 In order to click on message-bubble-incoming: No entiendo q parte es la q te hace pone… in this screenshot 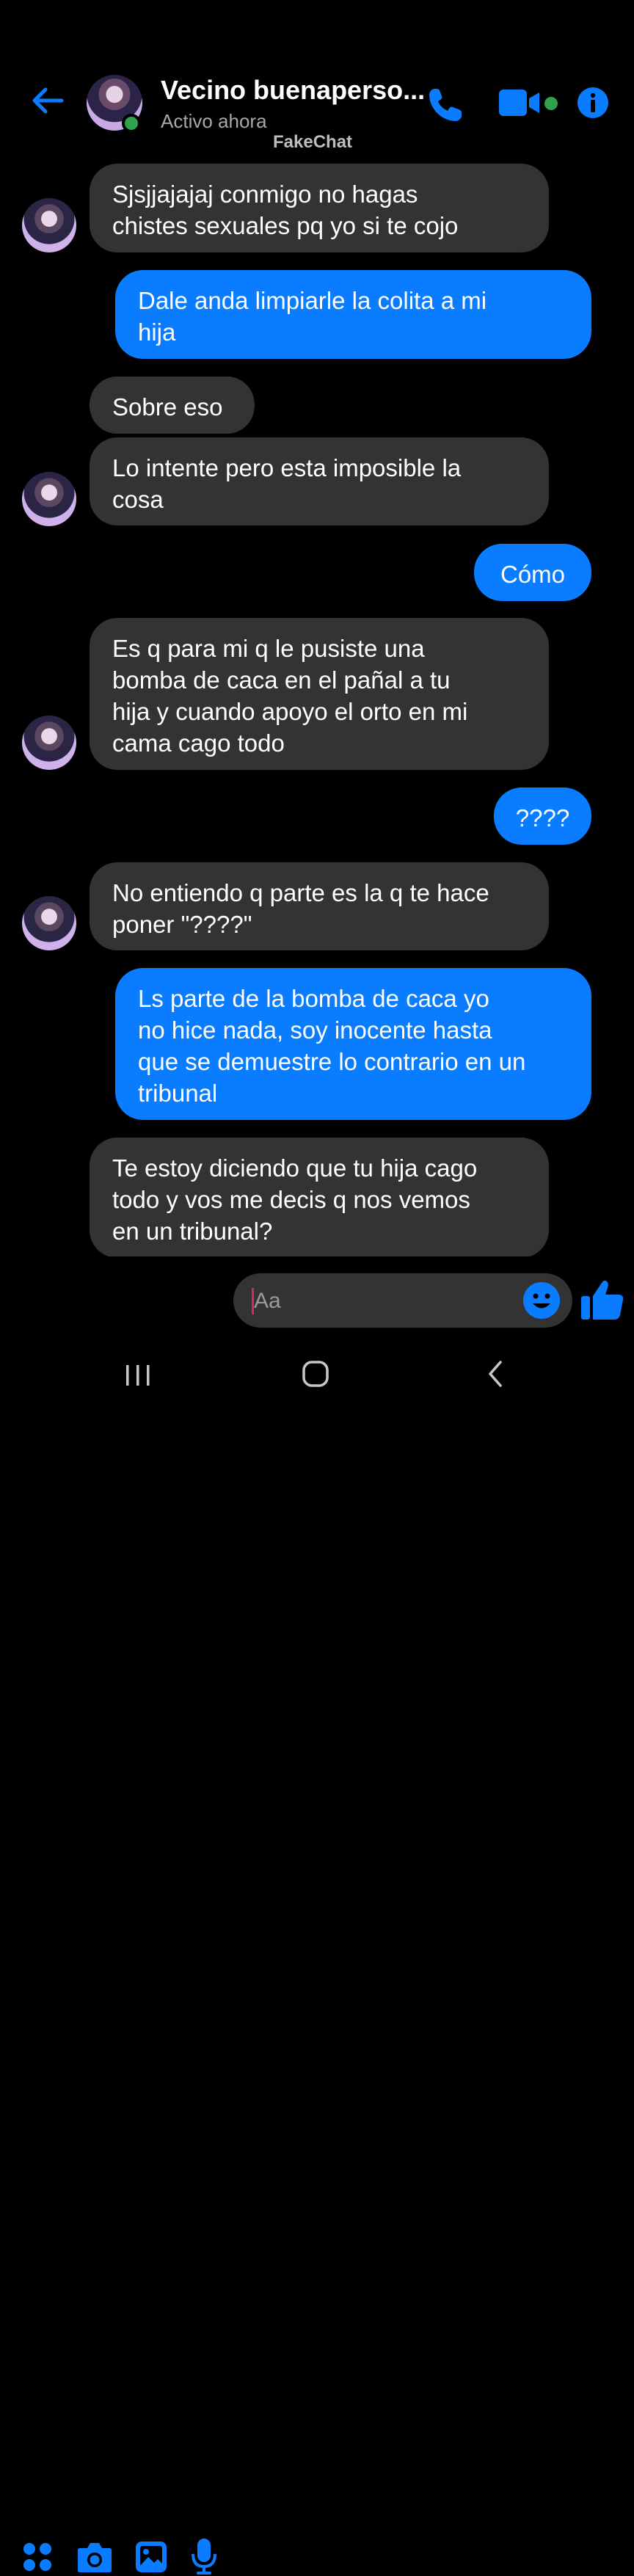, I will do `click(319, 906)`.